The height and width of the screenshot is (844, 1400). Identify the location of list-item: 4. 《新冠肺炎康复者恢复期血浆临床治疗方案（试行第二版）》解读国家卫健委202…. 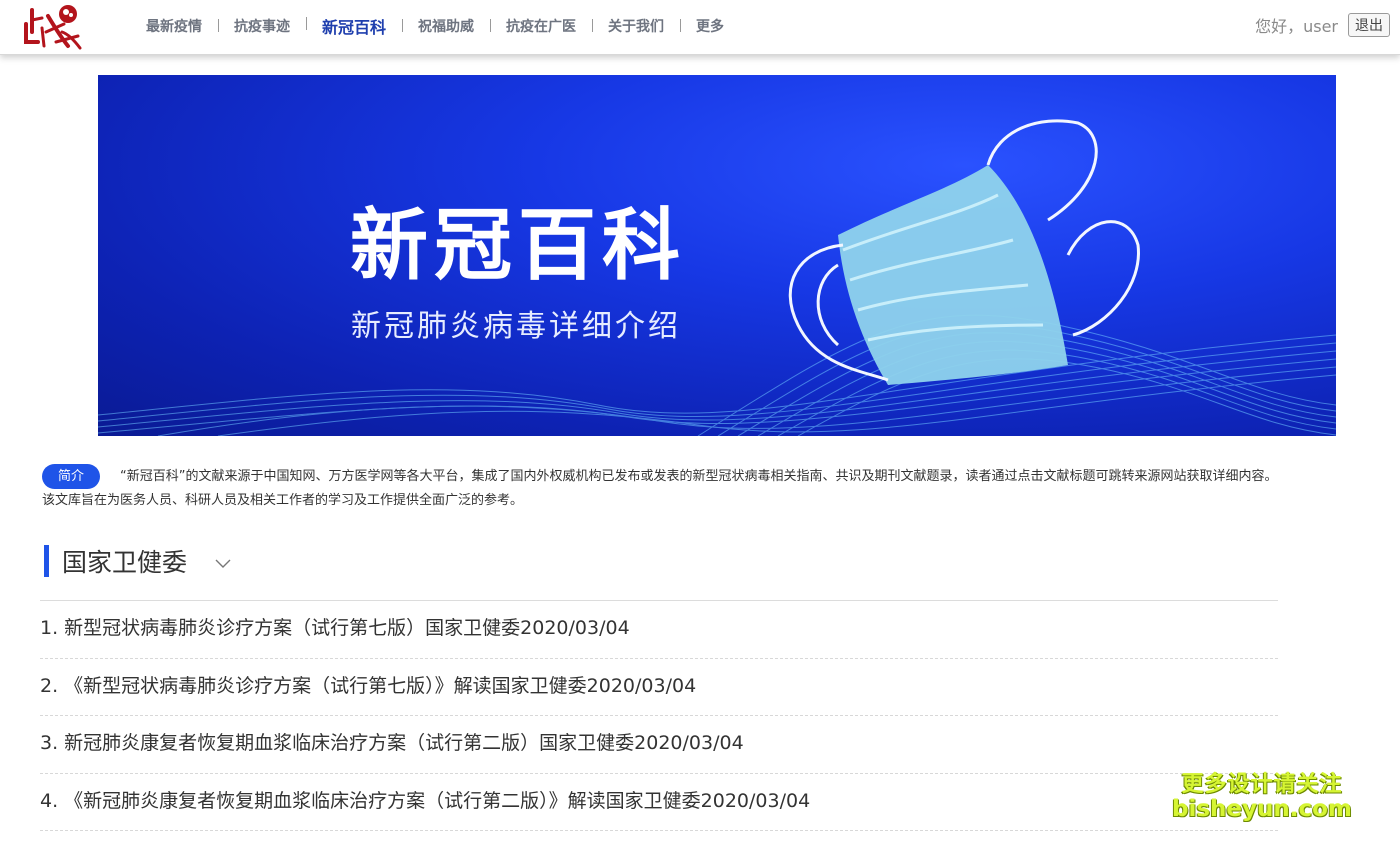
(659, 802).